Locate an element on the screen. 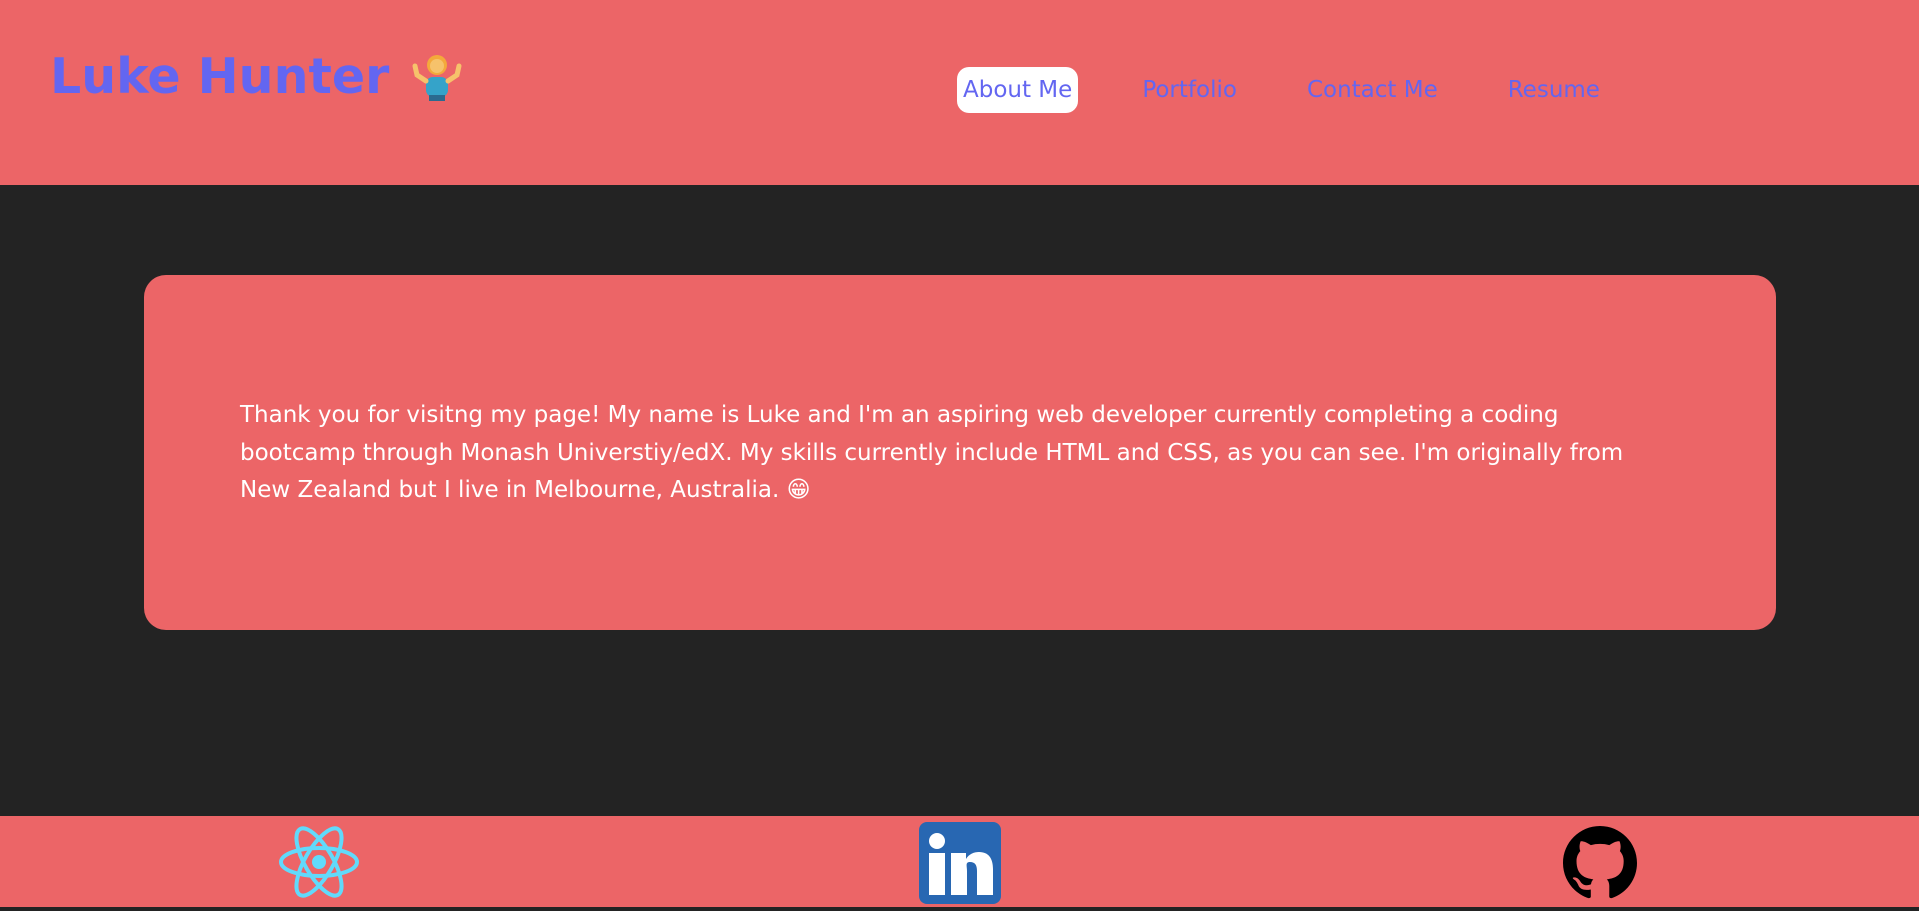 The height and width of the screenshot is (911, 1919). brand-title: Luke Hunter is located at coordinates (219, 77).